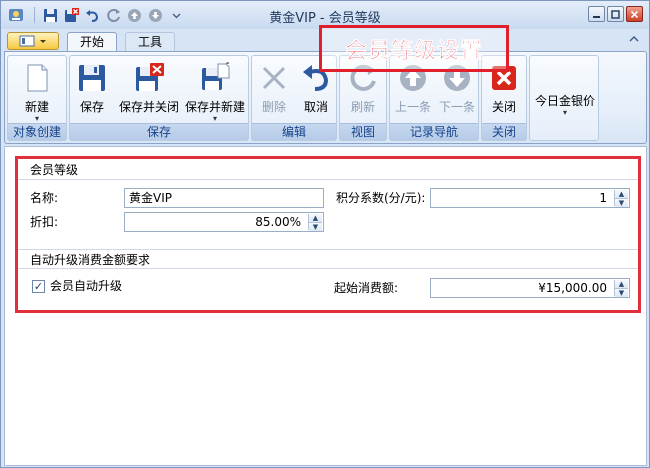 Image resolution: width=650 pixels, height=468 pixels. I want to click on tab-home: 开始, so click(92, 42).